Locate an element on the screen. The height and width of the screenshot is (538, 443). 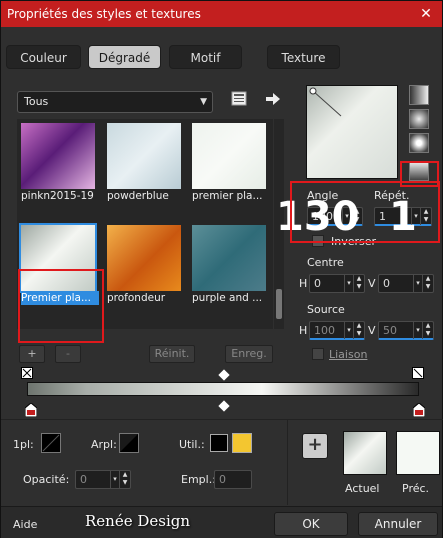
gradient-direction-handle is located at coordinates (353, 133).